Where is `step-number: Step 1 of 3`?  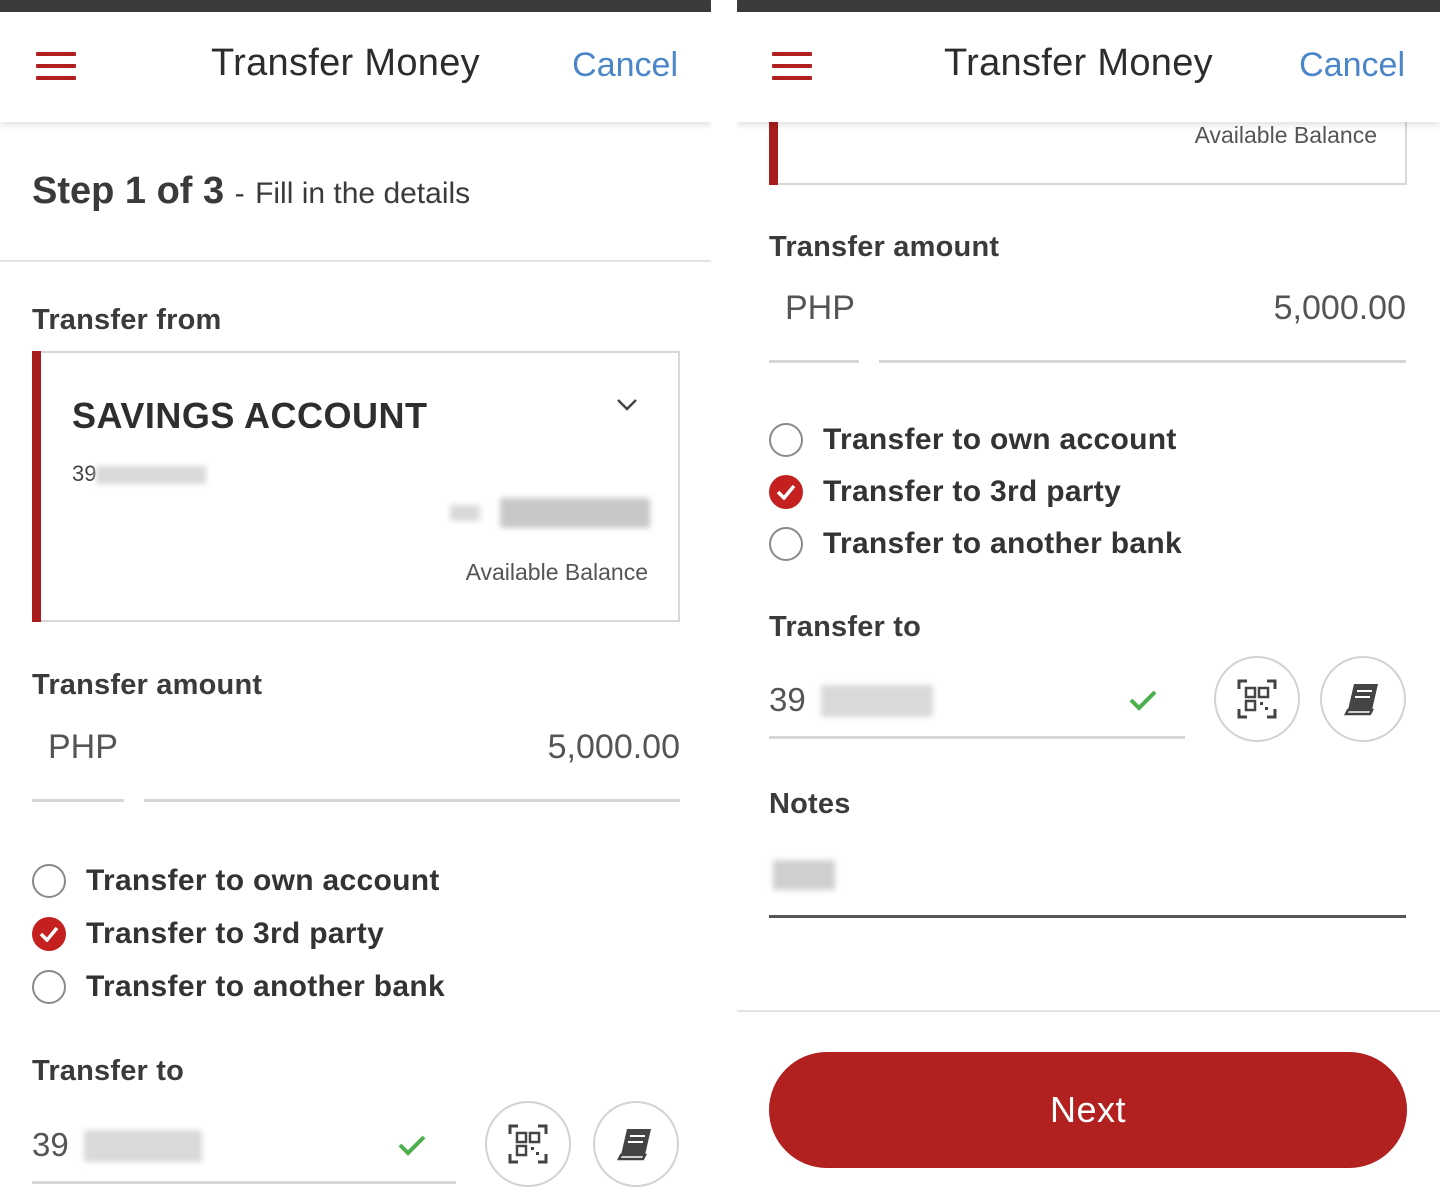
step-number: Step 1 of 3 is located at coordinates (128, 191).